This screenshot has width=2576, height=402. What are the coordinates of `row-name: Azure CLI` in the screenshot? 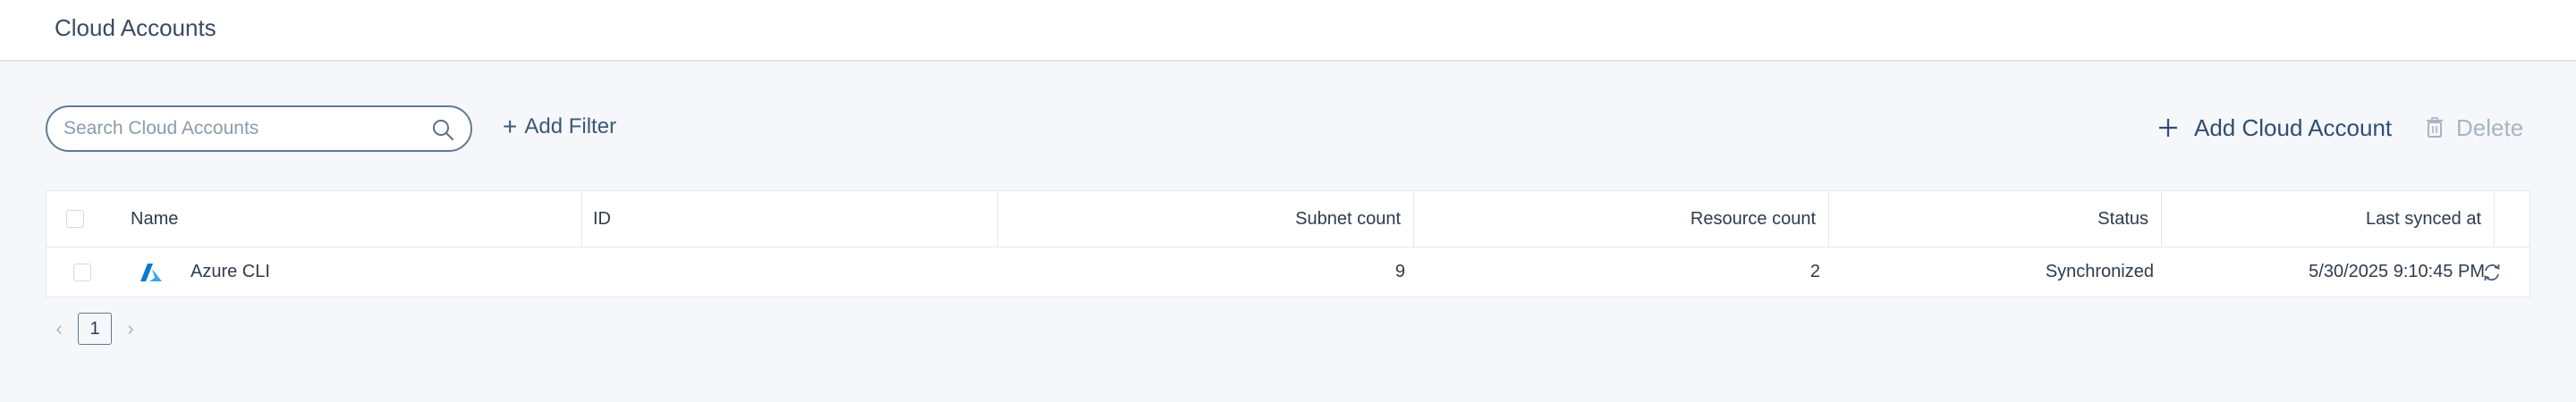 It's located at (230, 271).